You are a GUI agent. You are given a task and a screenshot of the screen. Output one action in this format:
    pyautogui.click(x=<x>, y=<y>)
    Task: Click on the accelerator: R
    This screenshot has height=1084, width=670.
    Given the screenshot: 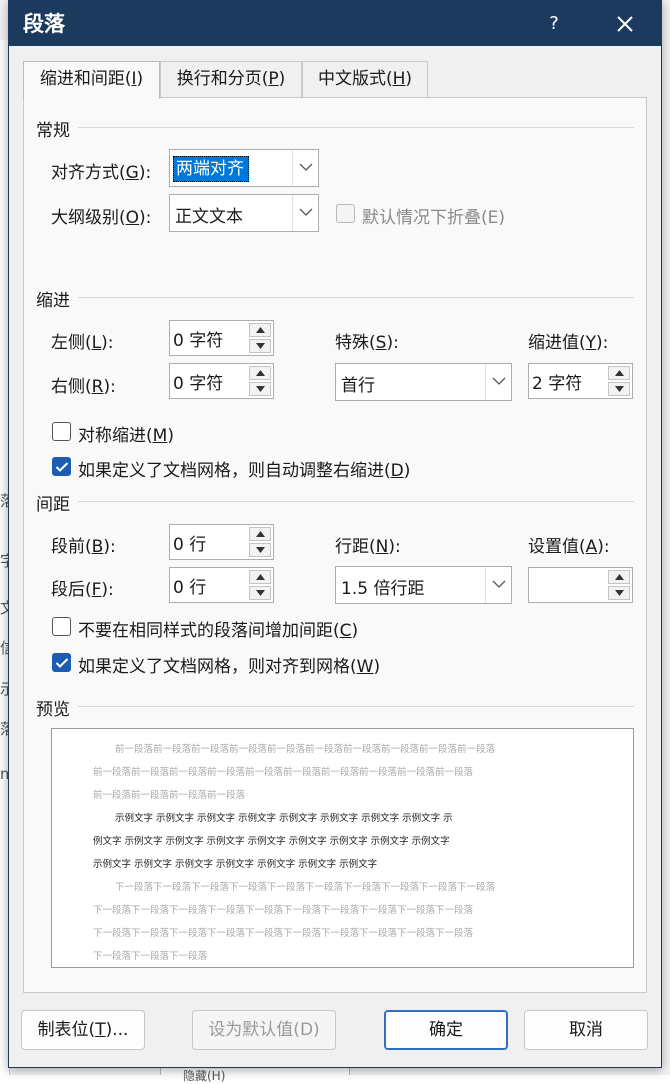 What is the action you would take?
    pyautogui.click(x=97, y=387)
    